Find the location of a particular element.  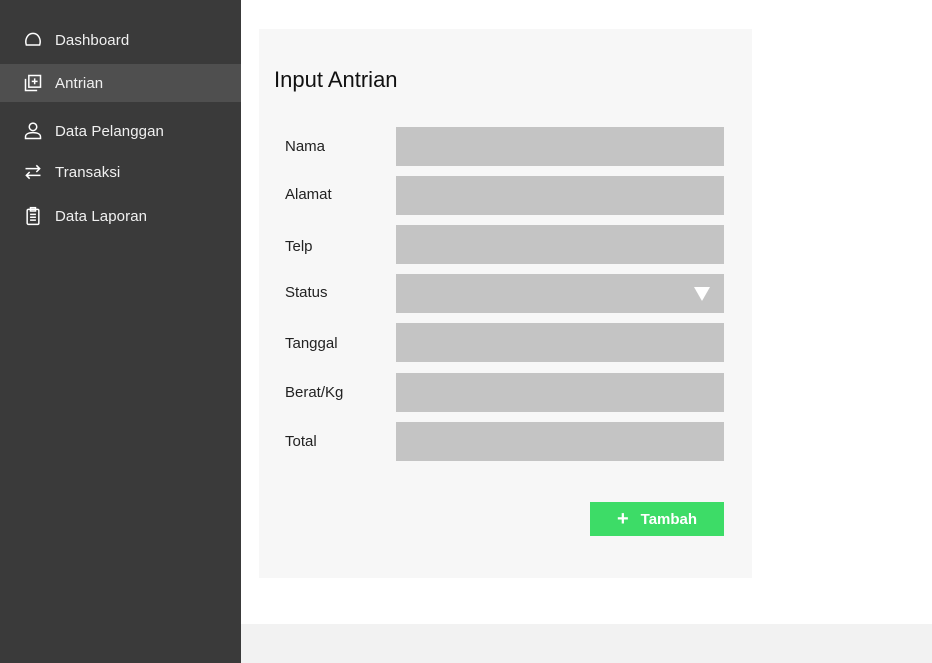

tanggal-label: Tanggal is located at coordinates (311, 343).